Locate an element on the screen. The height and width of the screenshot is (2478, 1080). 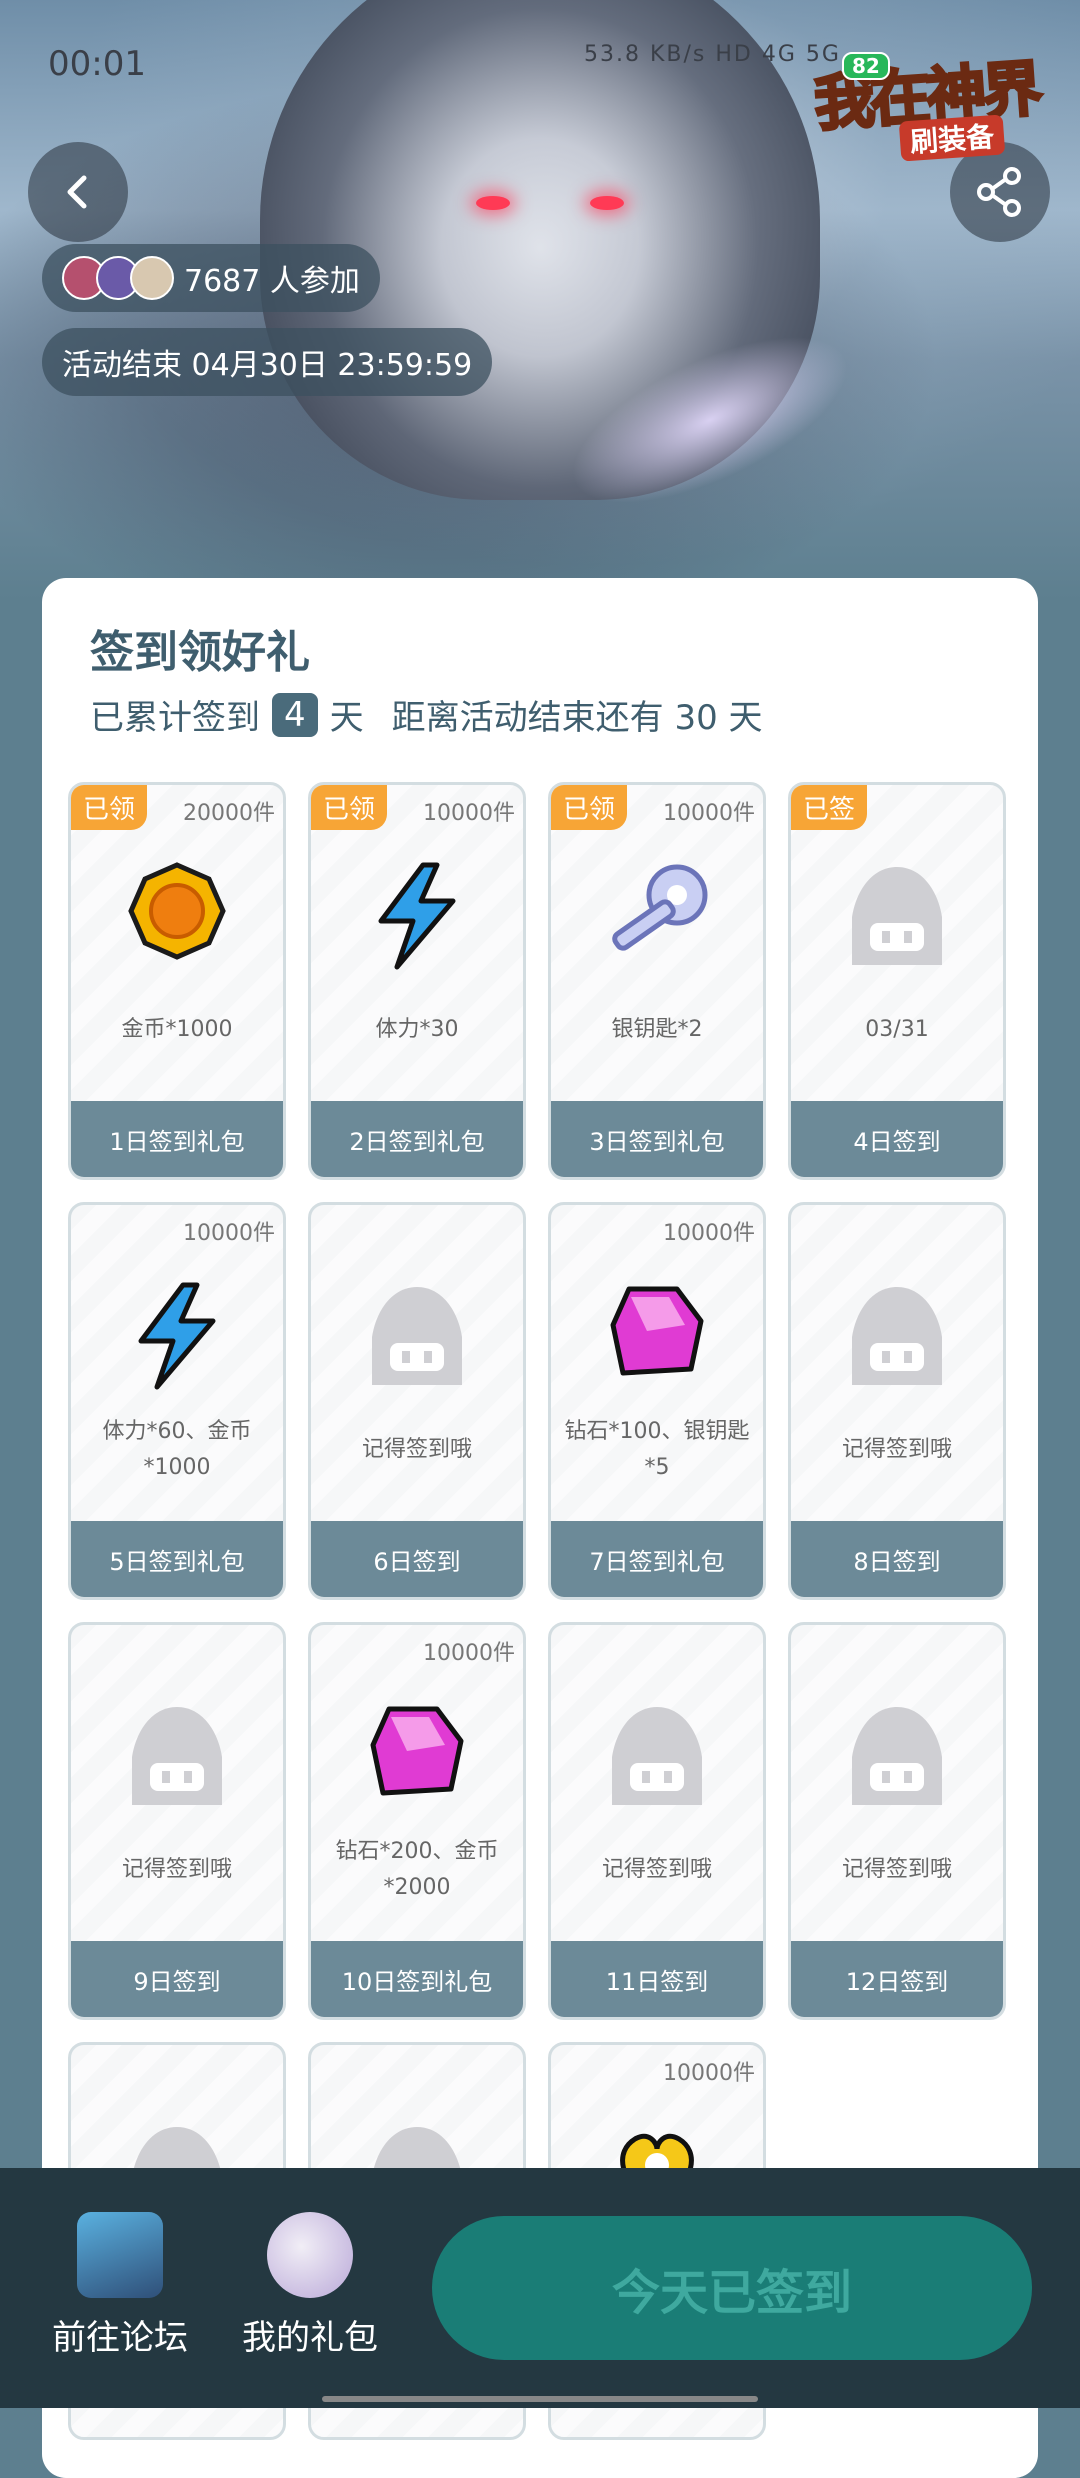
back-button is located at coordinates (78, 192).